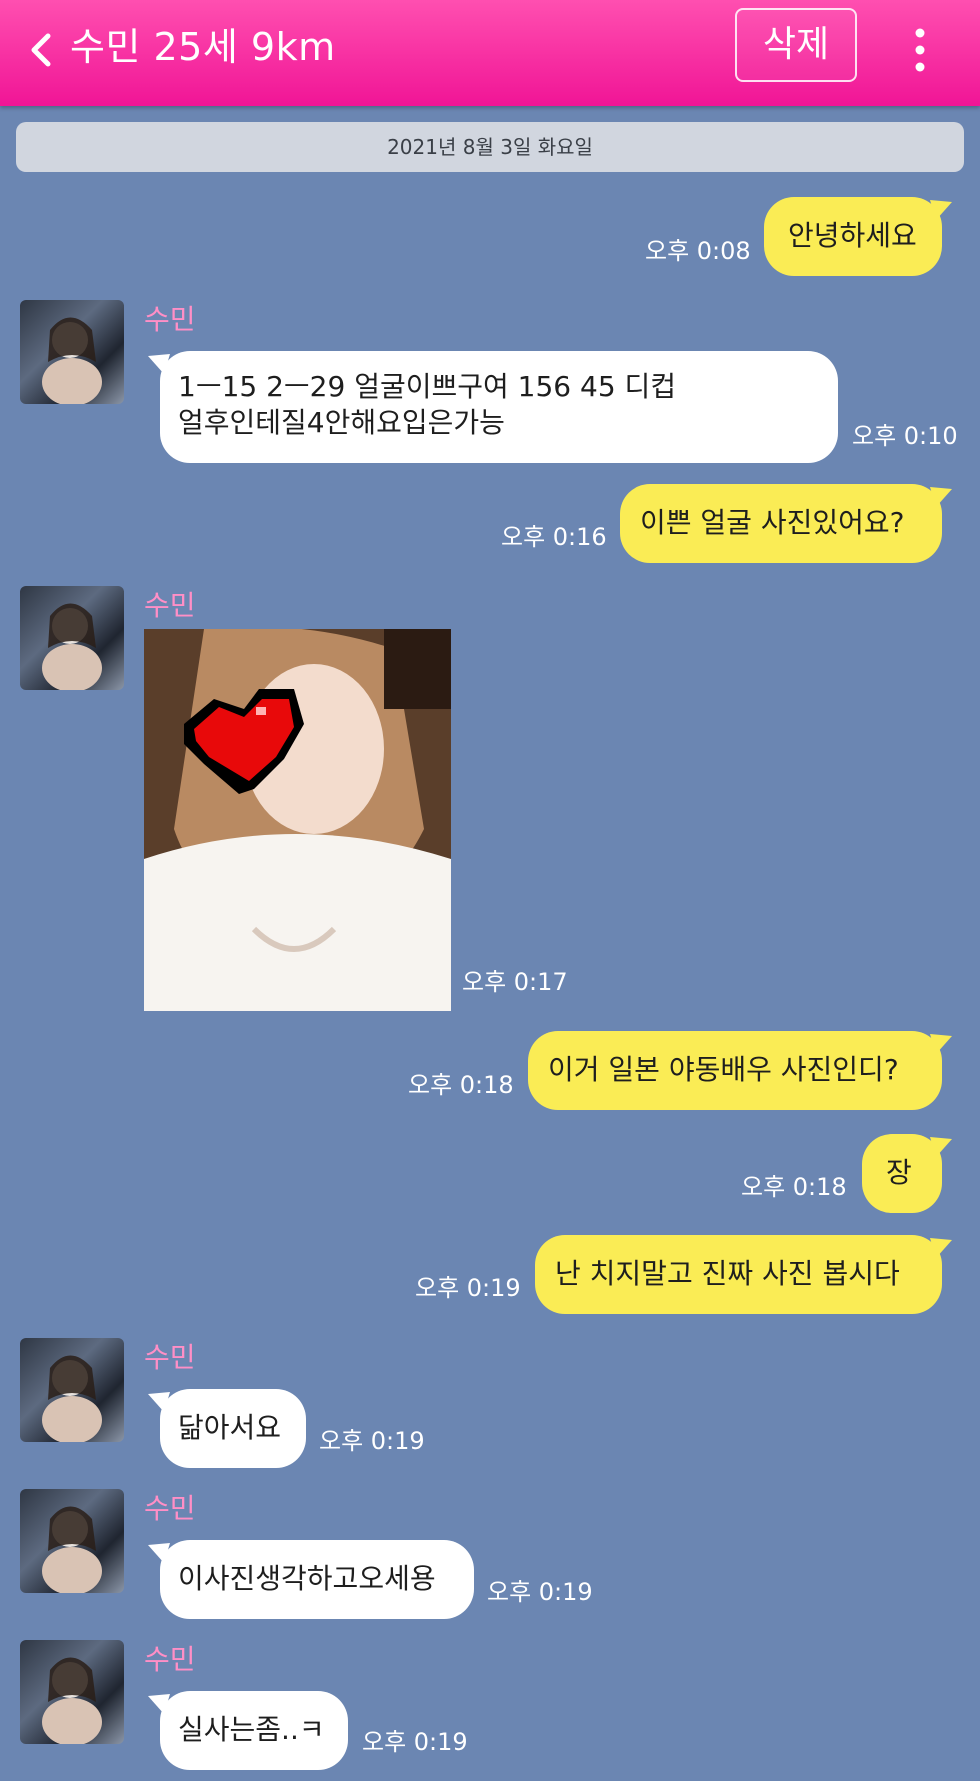 The width and height of the screenshot is (980, 1781). What do you see at coordinates (554, 537) in the screenshot?
I see `message-time: 오후 0:16` at bounding box center [554, 537].